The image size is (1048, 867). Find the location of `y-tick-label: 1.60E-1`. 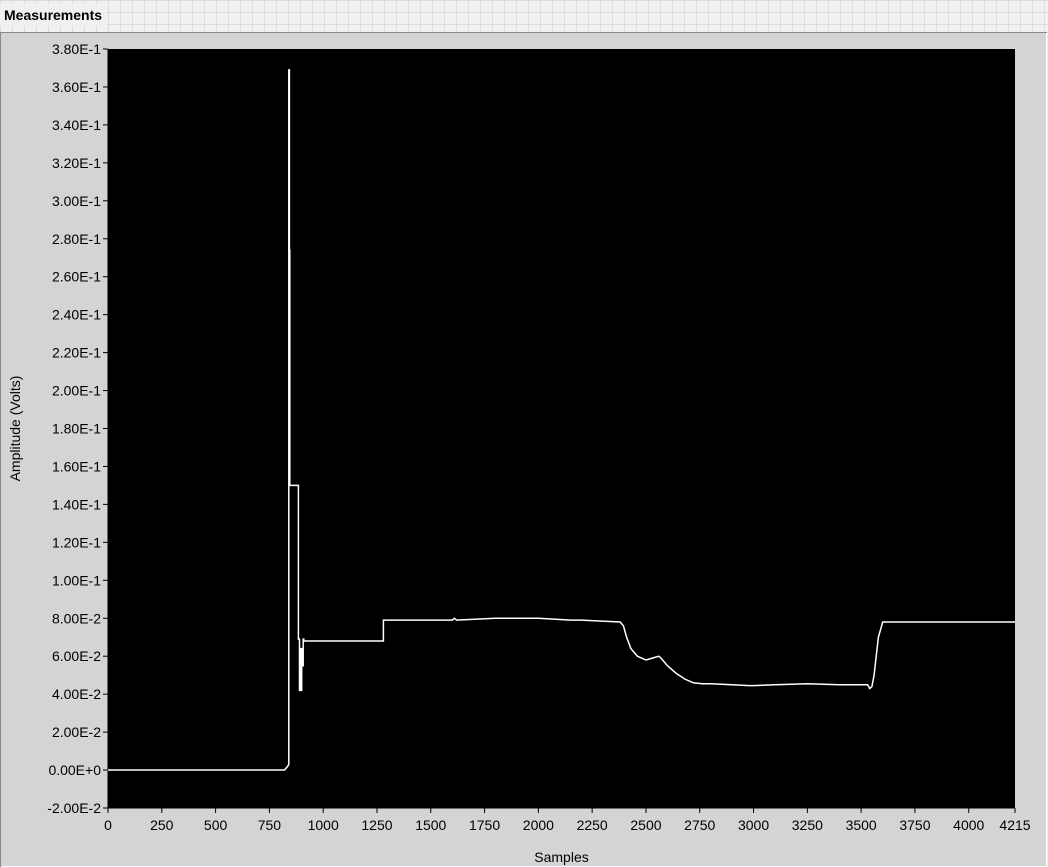

y-tick-label: 1.60E-1 is located at coordinates (76, 466).